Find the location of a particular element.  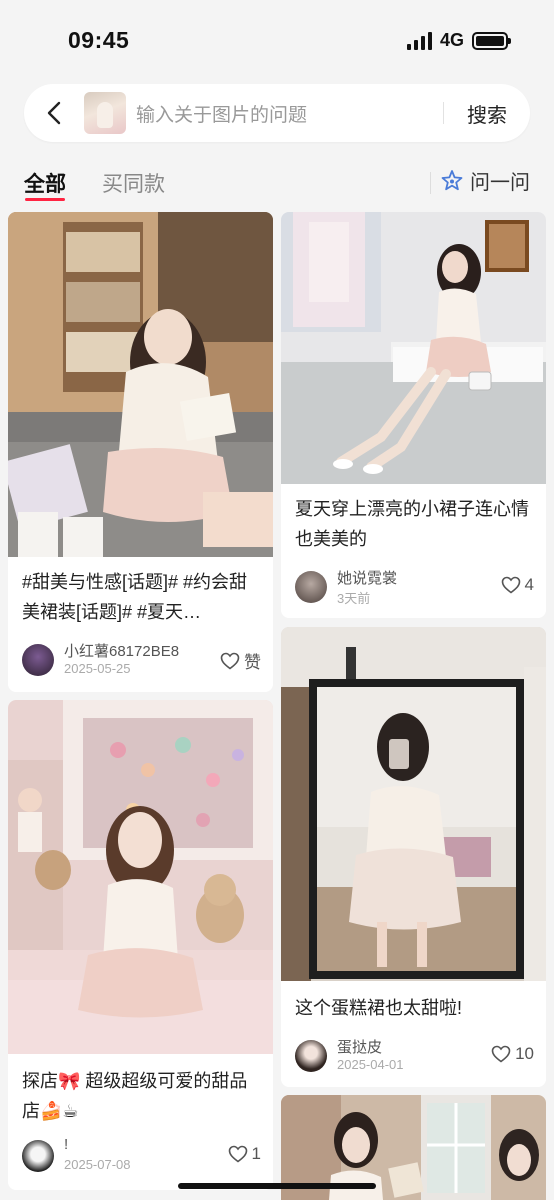

note-title: 夏天穿上漂亮的小裙子连心情也美美的 is located at coordinates (414, 524).